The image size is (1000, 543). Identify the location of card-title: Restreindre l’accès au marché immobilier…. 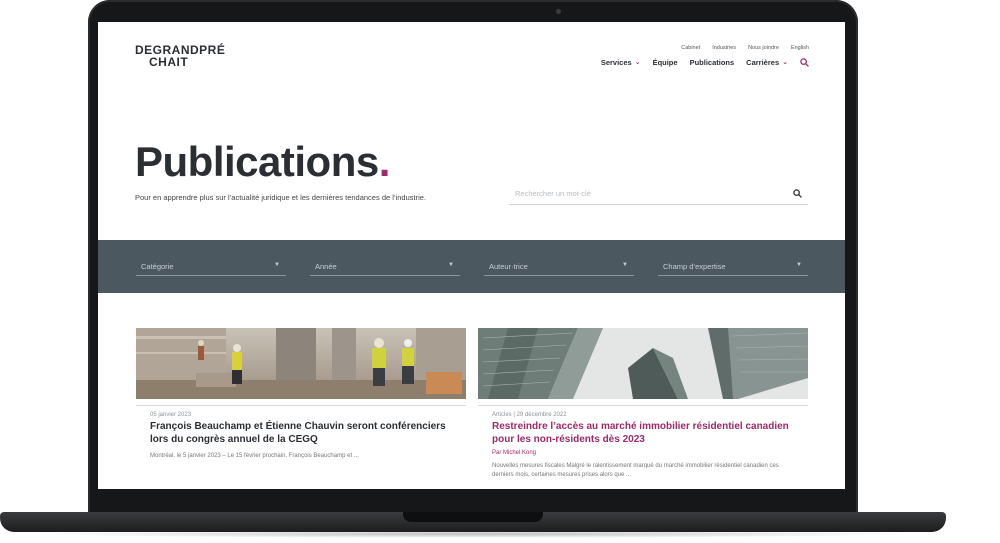
(643, 433).